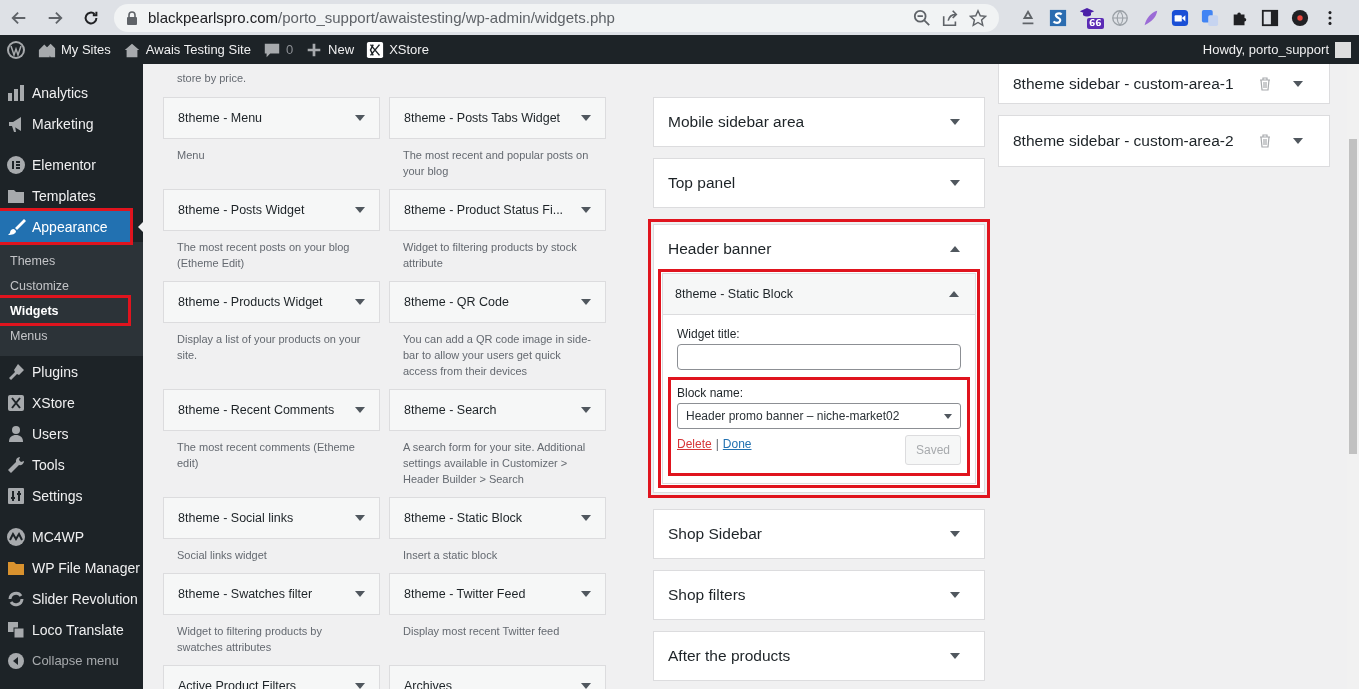 This screenshot has width=1359, height=689. I want to click on submenu-item: Menus, so click(71, 335).